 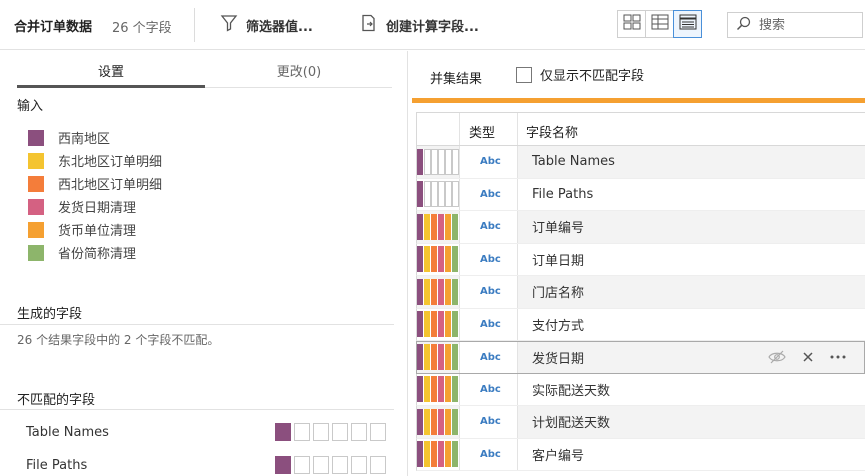 I want to click on field-name-cell: File Paths, so click(x=691, y=195).